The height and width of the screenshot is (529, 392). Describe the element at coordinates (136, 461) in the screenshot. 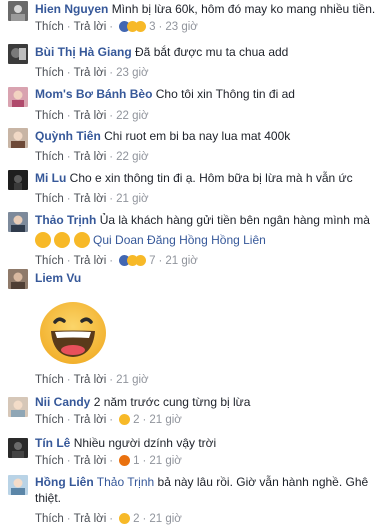

I see `reaction-count: 1` at that location.